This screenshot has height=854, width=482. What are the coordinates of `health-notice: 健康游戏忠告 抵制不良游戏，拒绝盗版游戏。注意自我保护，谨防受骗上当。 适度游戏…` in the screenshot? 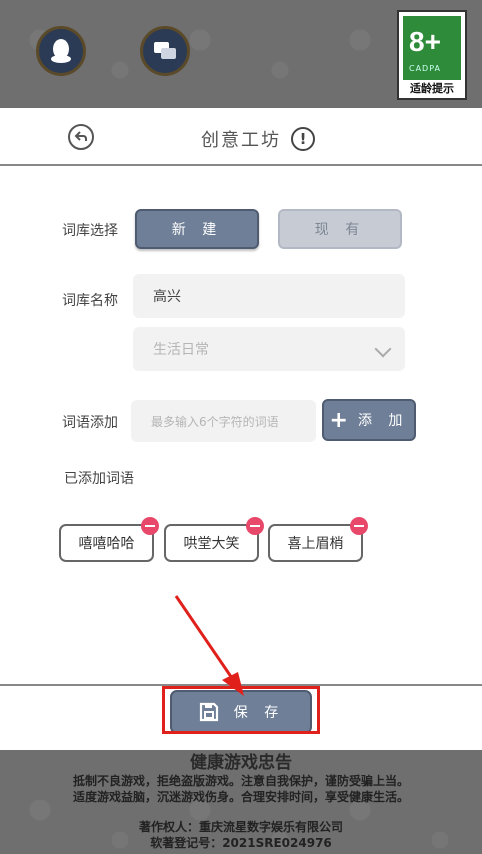 It's located at (241, 799).